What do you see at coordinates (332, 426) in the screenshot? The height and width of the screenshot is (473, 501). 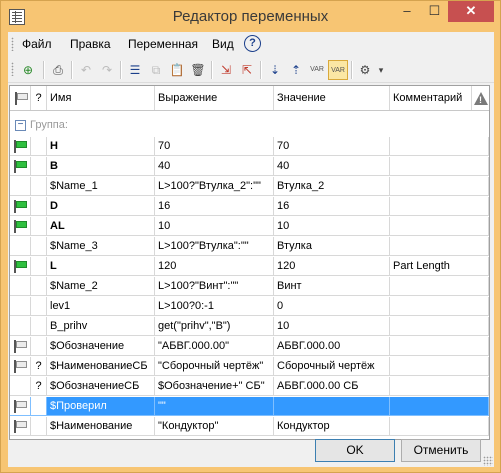 I see `row-value-cell: Кондуктор` at bounding box center [332, 426].